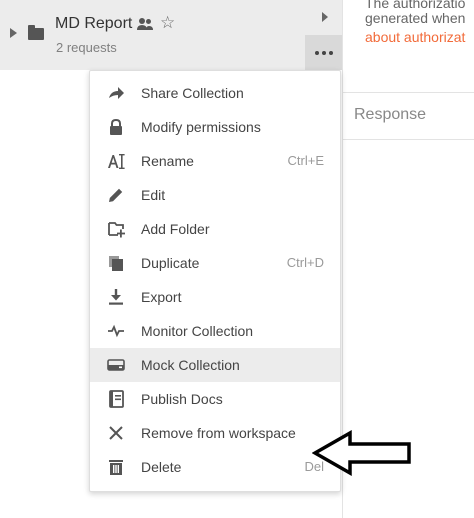 The height and width of the screenshot is (518, 474). What do you see at coordinates (116, 365) in the screenshot?
I see `mock-server-icon` at bounding box center [116, 365].